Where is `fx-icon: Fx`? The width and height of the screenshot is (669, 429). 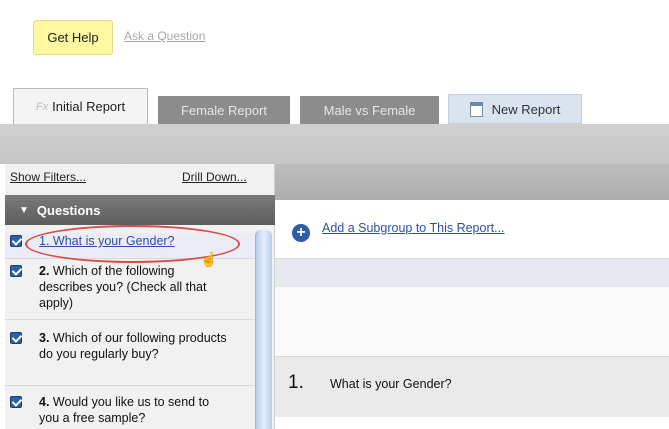 fx-icon: Fx is located at coordinates (42, 106).